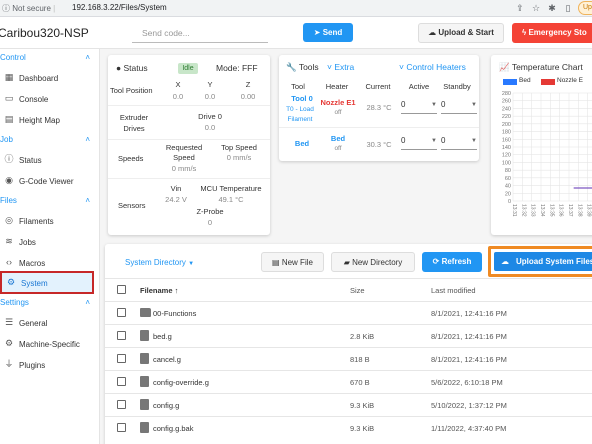  Describe the element at coordinates (508, 194) in the screenshot. I see `chart-y-tick-label: 20` at that location.